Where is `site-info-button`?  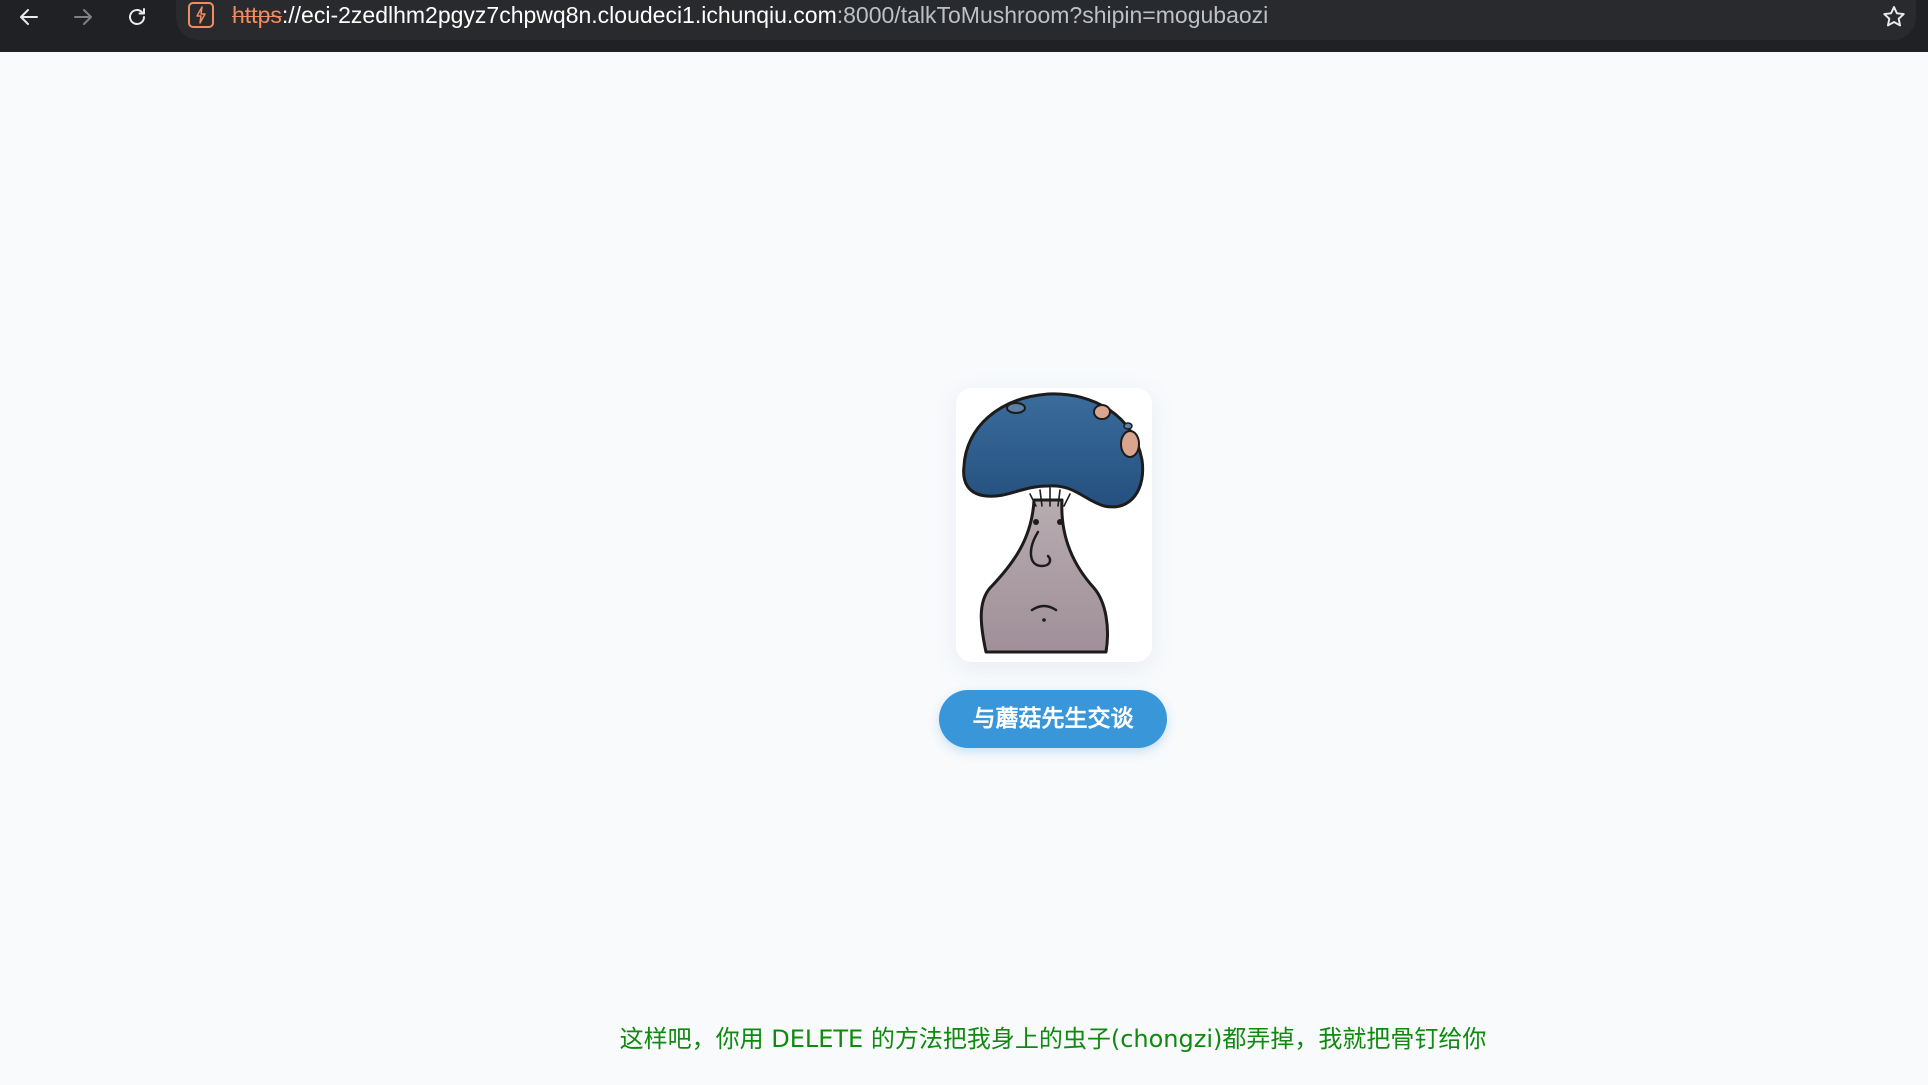
site-info-button is located at coordinates (201, 15).